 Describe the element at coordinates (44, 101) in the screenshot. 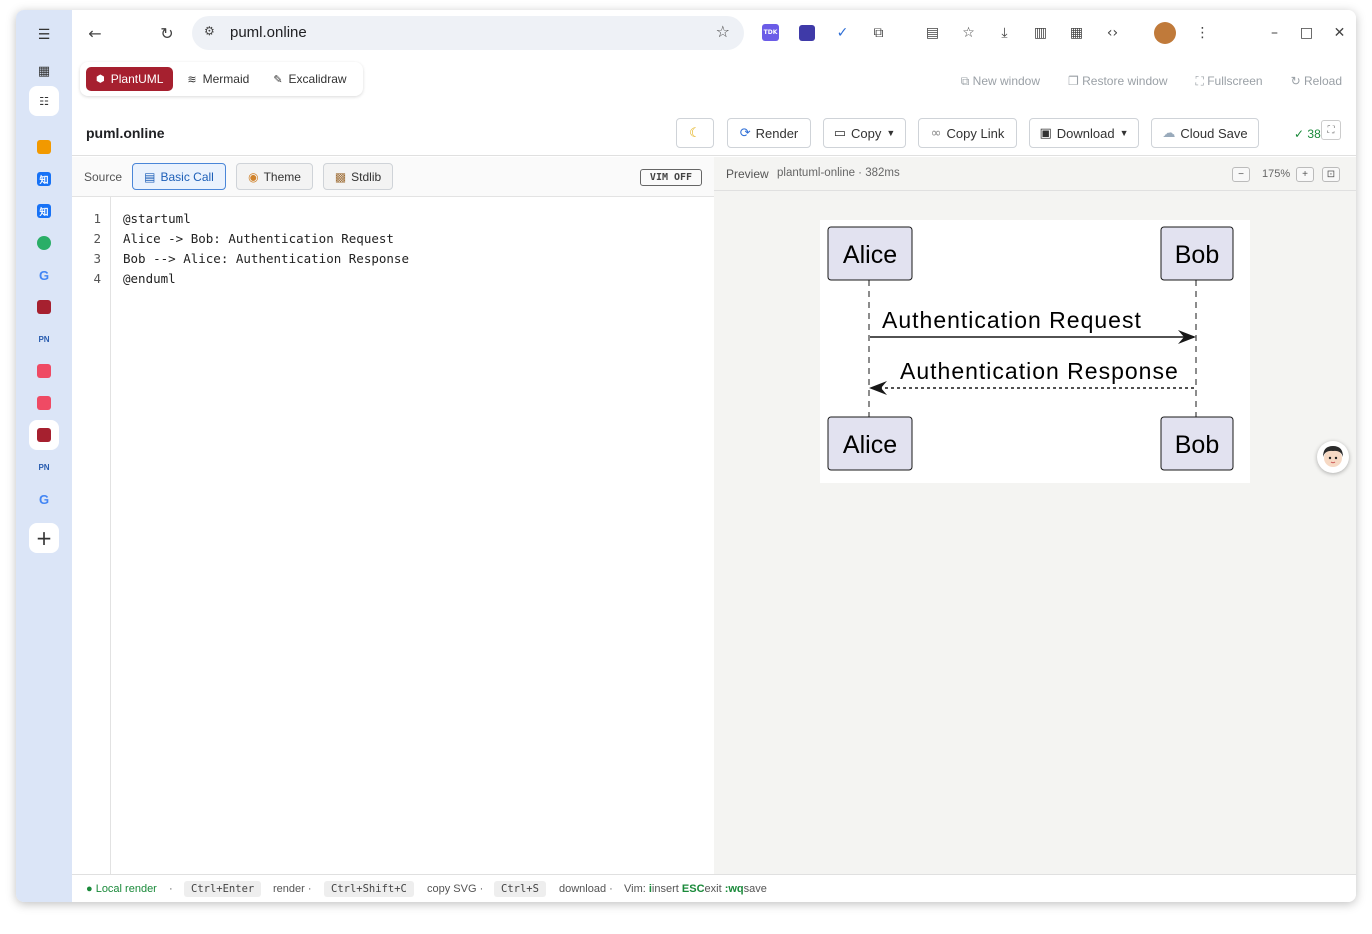

I see `tab-search-icon: ☷` at that location.